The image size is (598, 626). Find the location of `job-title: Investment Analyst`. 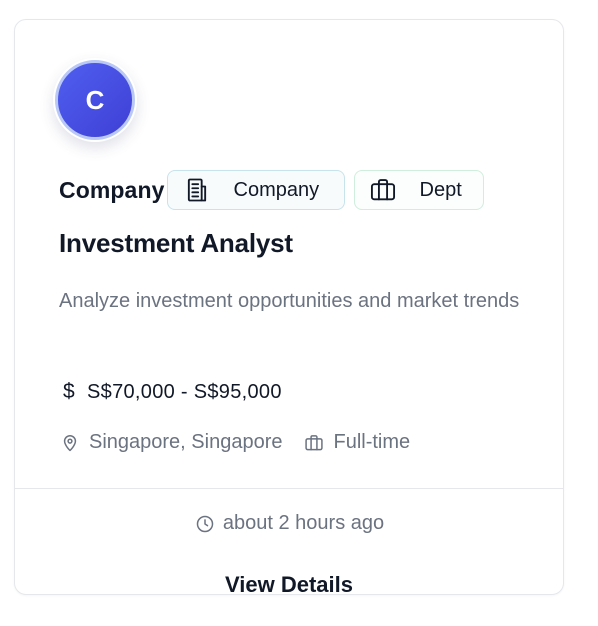

job-title: Investment Analyst is located at coordinates (176, 243).